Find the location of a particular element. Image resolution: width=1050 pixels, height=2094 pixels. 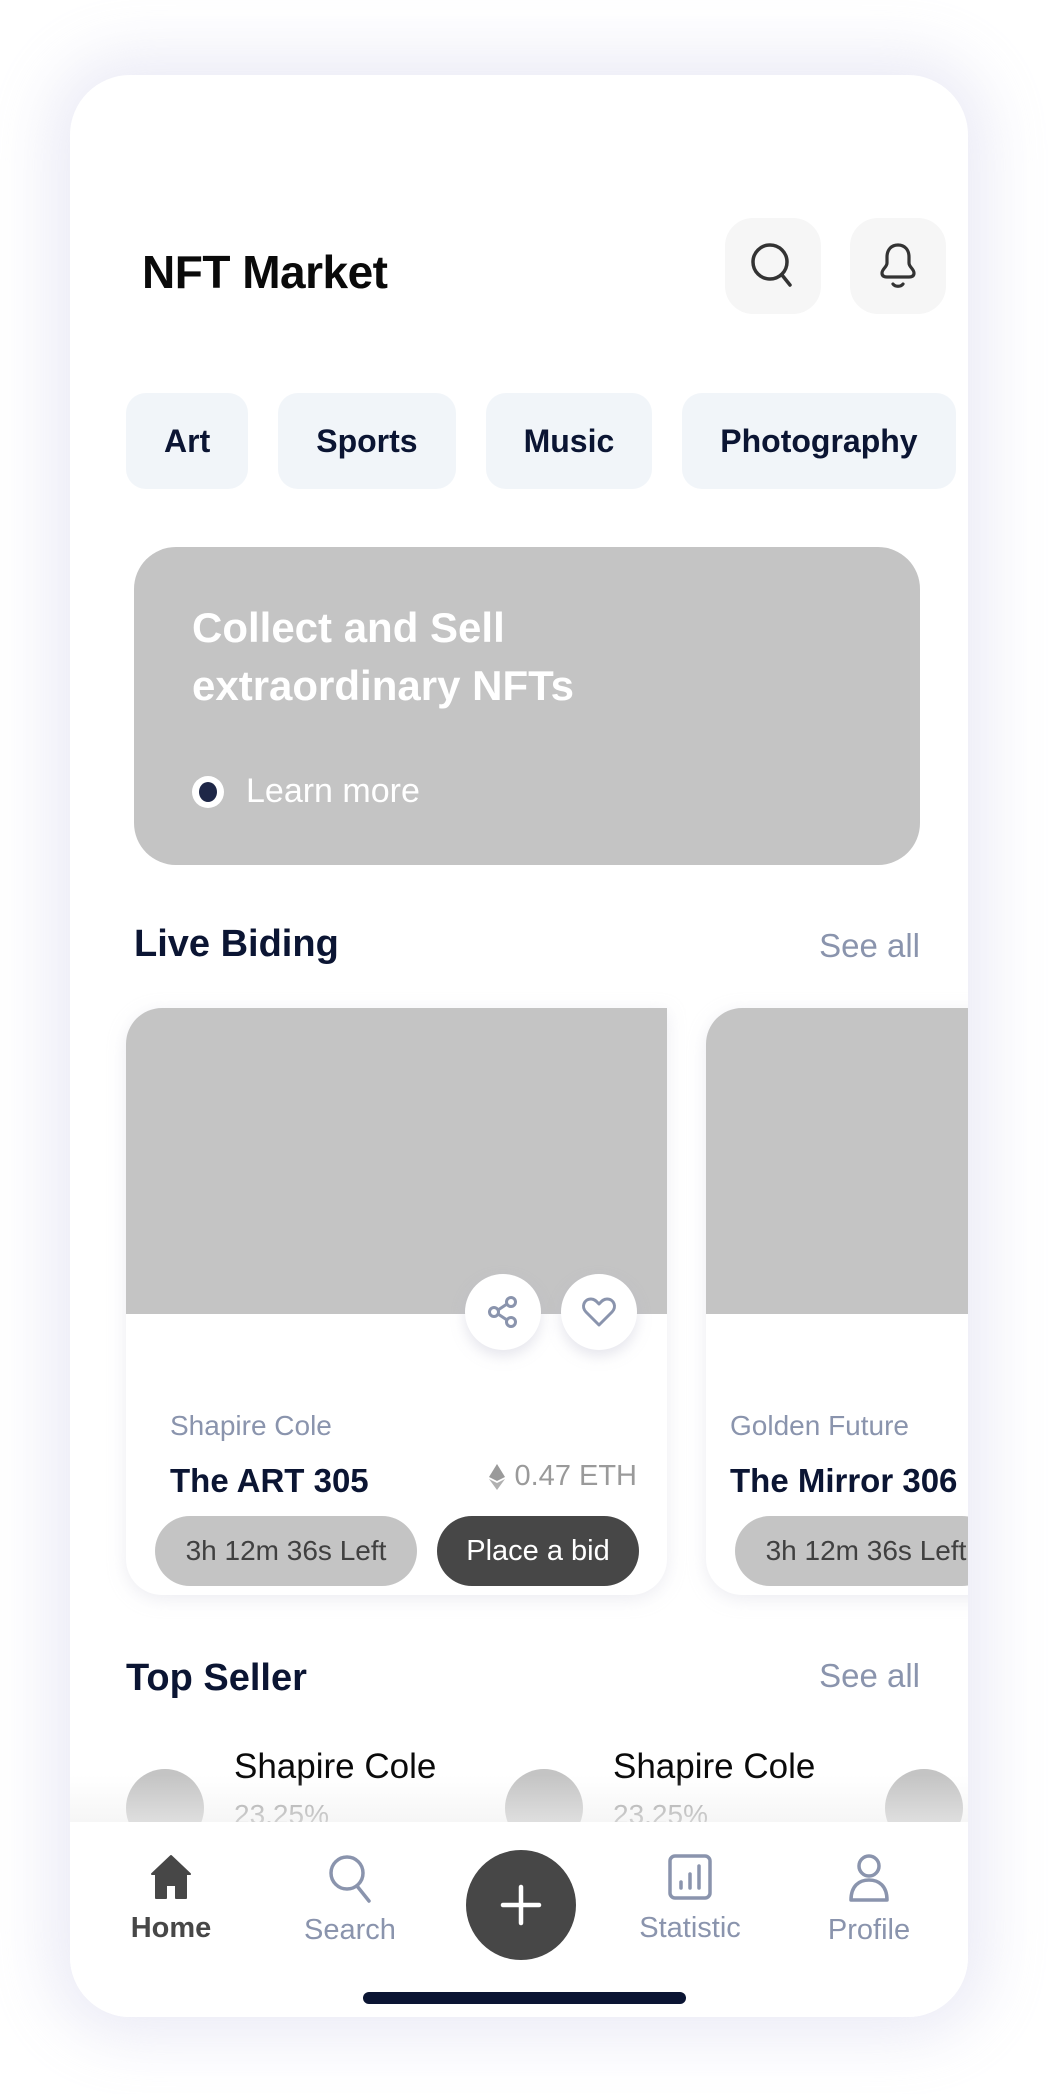

nav-statistic: Statistic is located at coordinates (690, 1898).